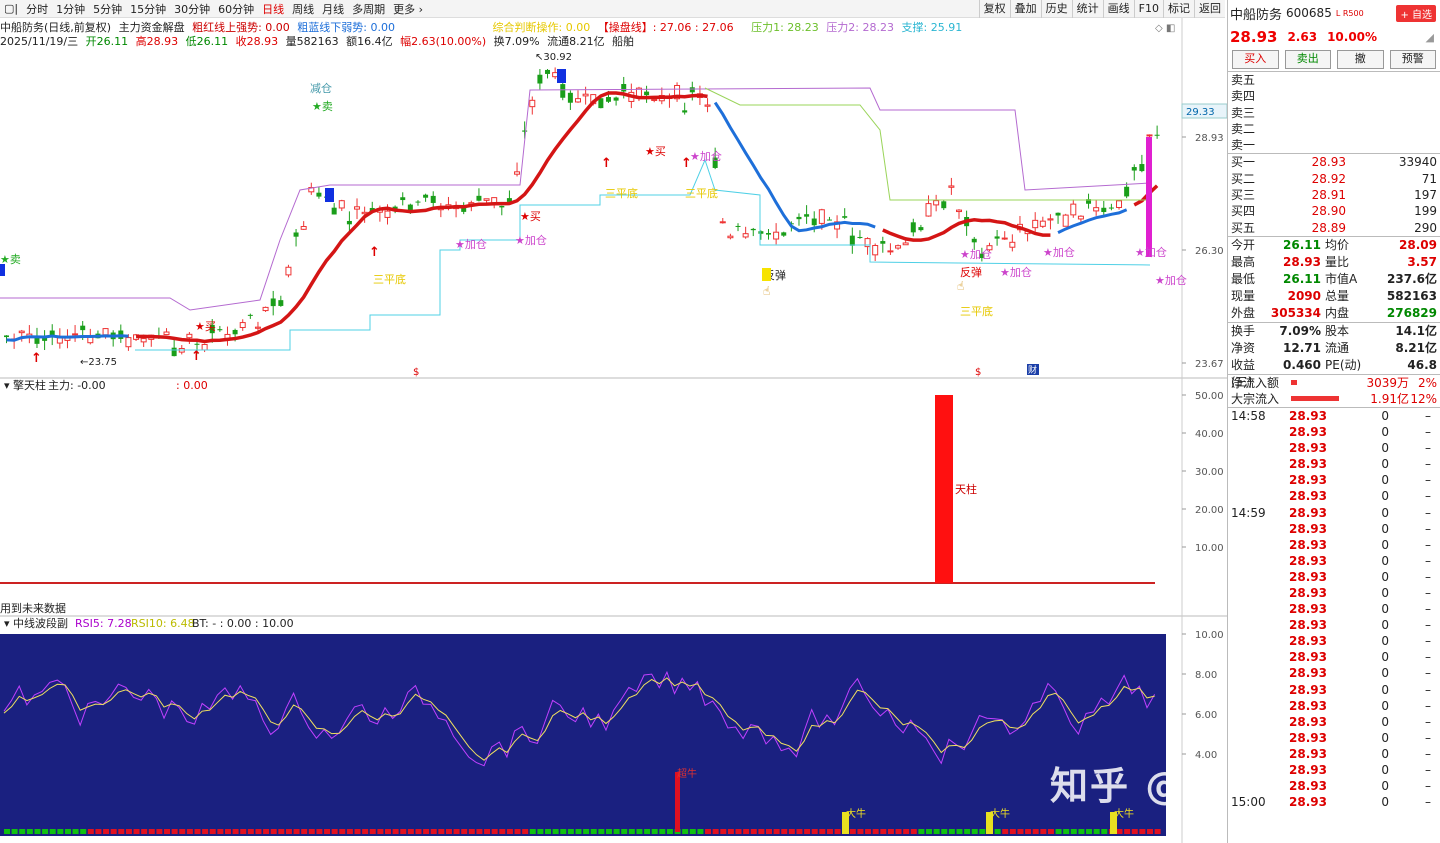  What do you see at coordinates (1334, 129) in the screenshot?
I see `ask-row: 卖二` at bounding box center [1334, 129].